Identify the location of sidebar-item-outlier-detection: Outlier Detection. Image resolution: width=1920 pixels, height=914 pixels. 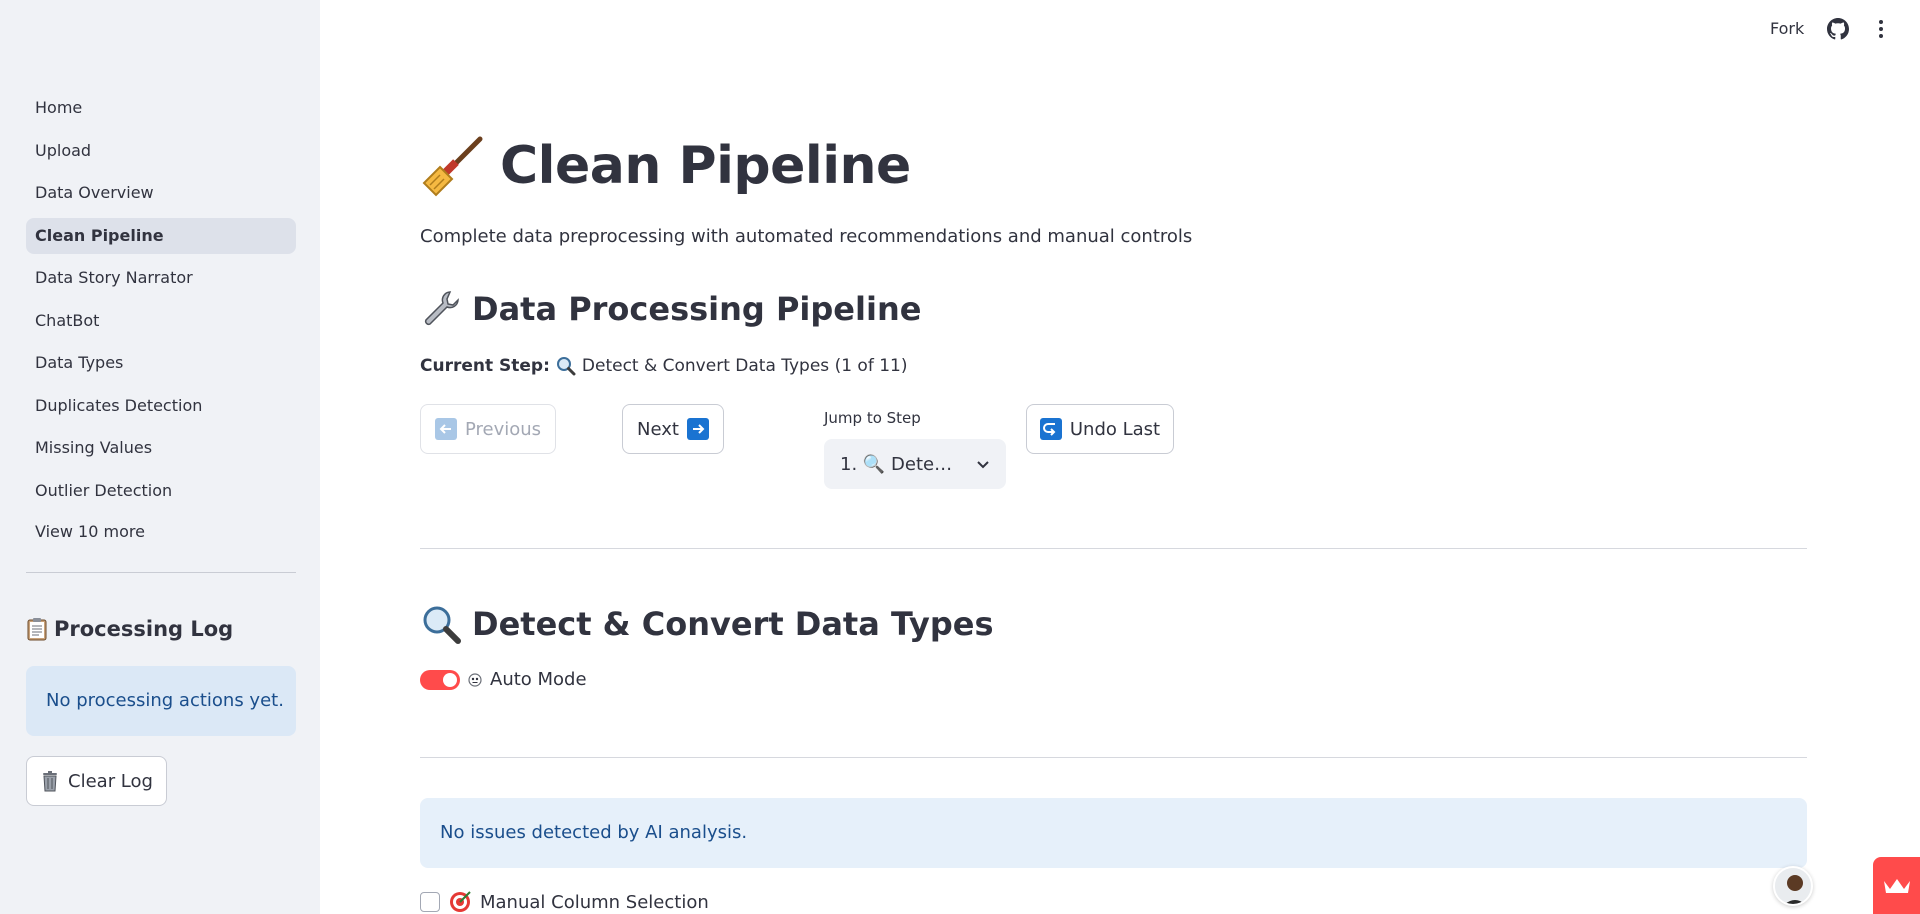
(161, 491).